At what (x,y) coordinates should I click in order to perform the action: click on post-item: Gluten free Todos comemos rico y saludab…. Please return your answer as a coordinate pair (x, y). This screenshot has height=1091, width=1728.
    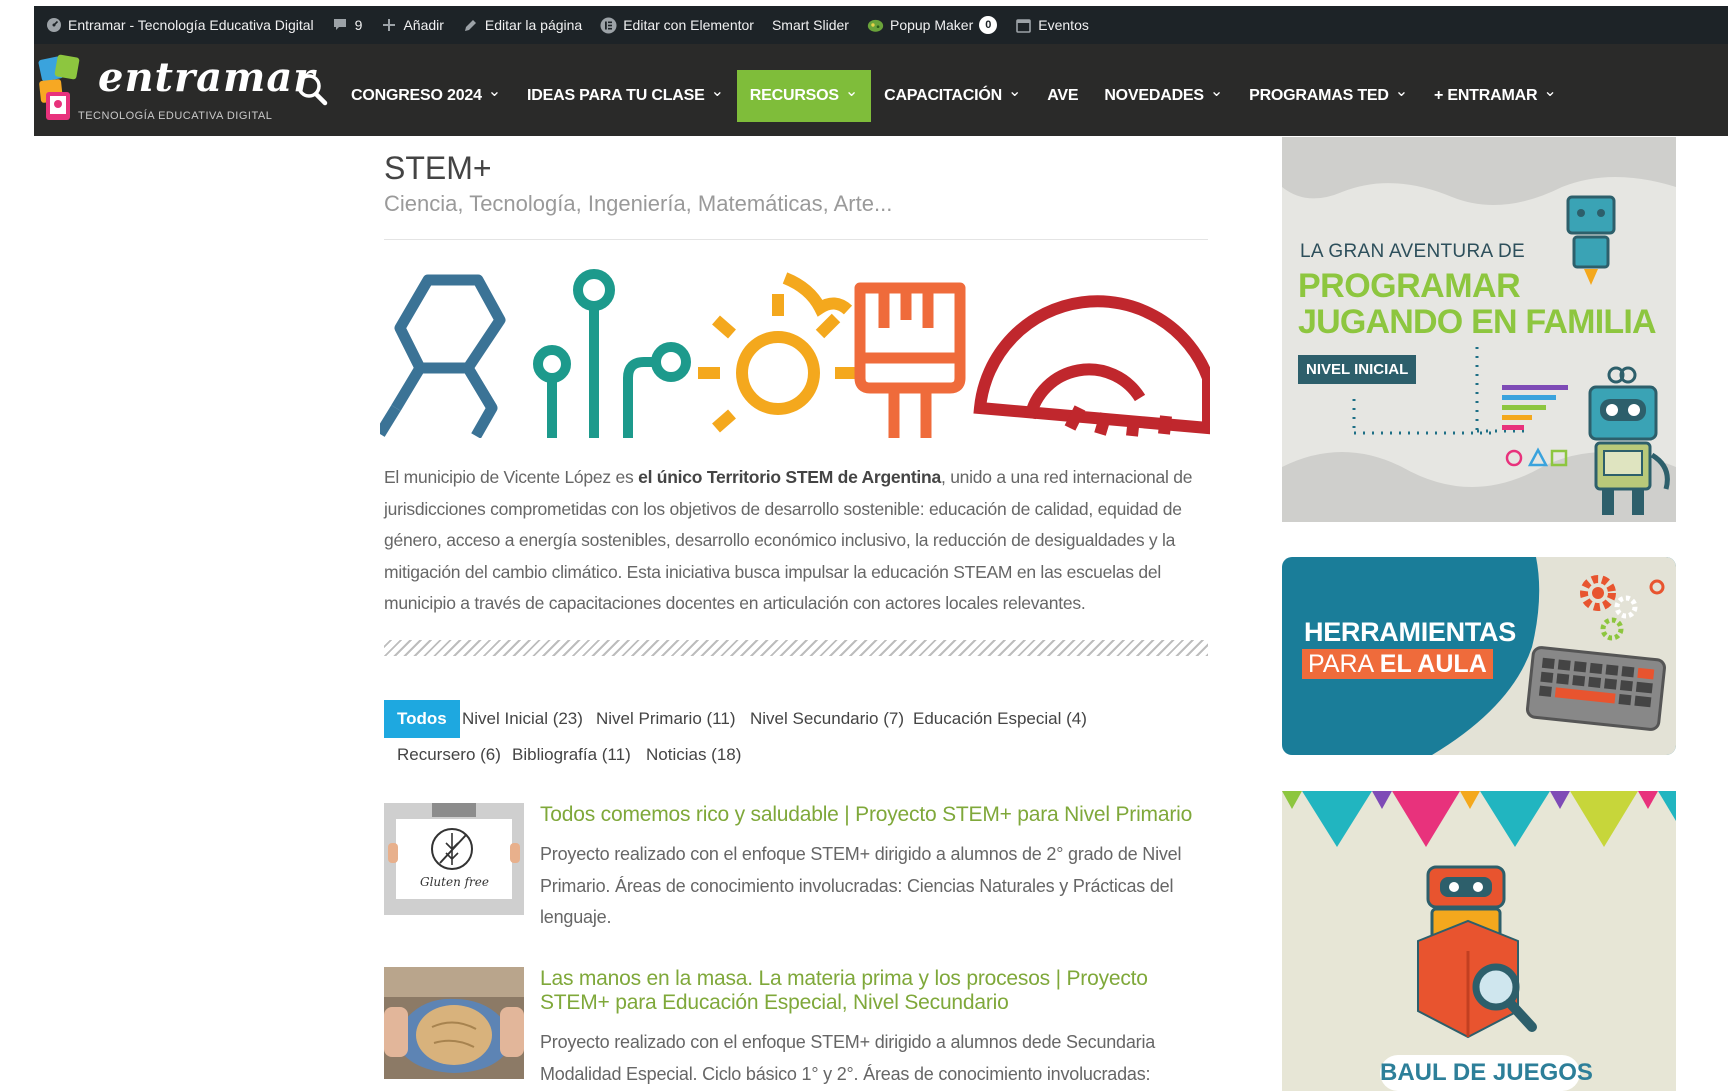
    Looking at the image, I should click on (799, 868).